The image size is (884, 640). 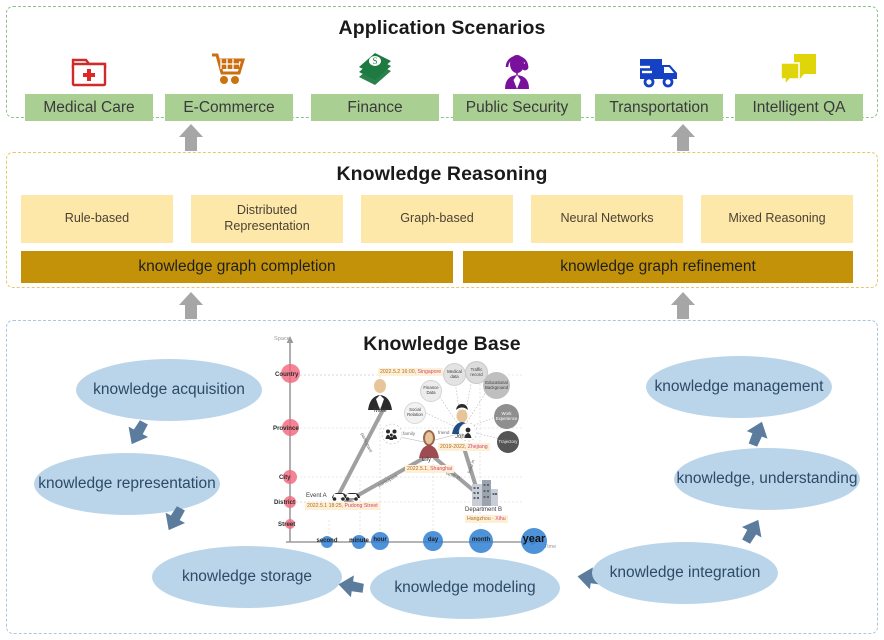 What do you see at coordinates (375, 68) in the screenshot?
I see `money-stack-icon: S` at bounding box center [375, 68].